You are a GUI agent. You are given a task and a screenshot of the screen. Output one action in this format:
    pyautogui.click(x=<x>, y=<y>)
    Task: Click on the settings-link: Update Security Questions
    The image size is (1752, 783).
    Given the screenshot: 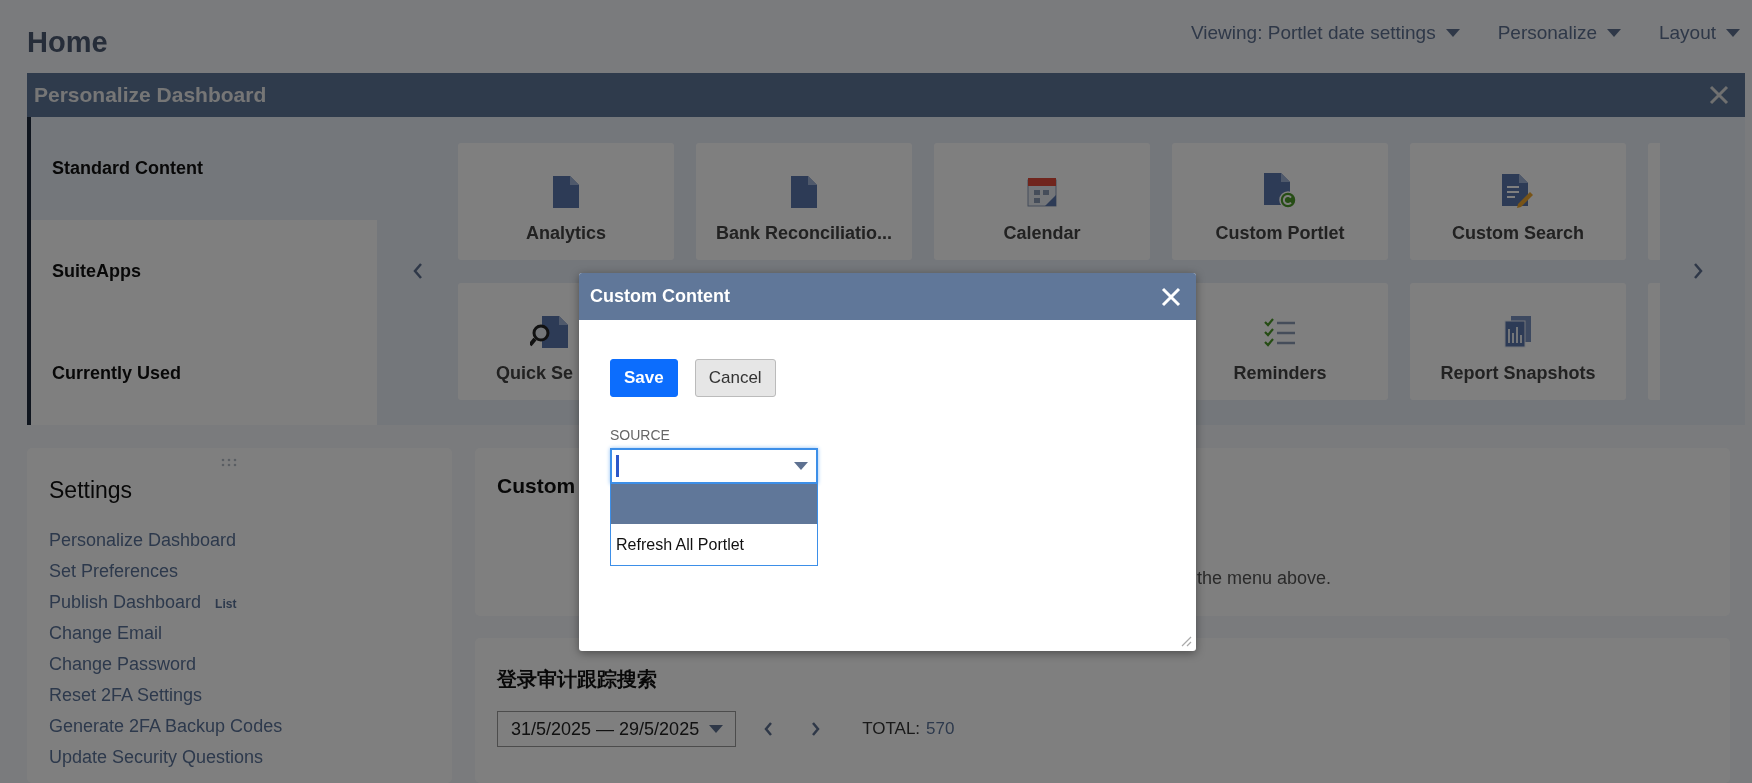 What is the action you would take?
    pyautogui.click(x=156, y=757)
    